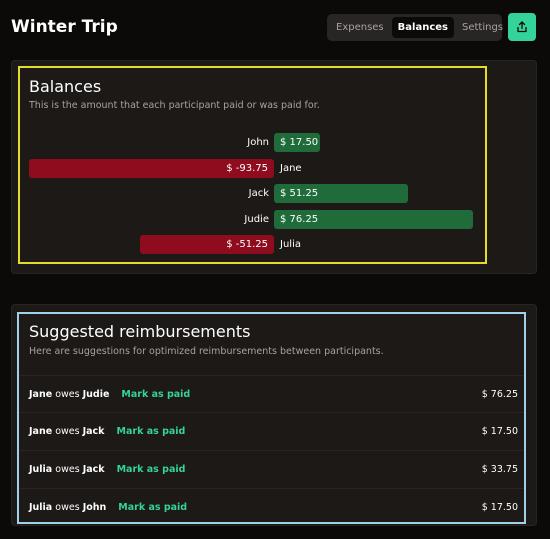  I want to click on list-item: Jane owes Jack Mark as paid $ 17.50, so click(271, 430).